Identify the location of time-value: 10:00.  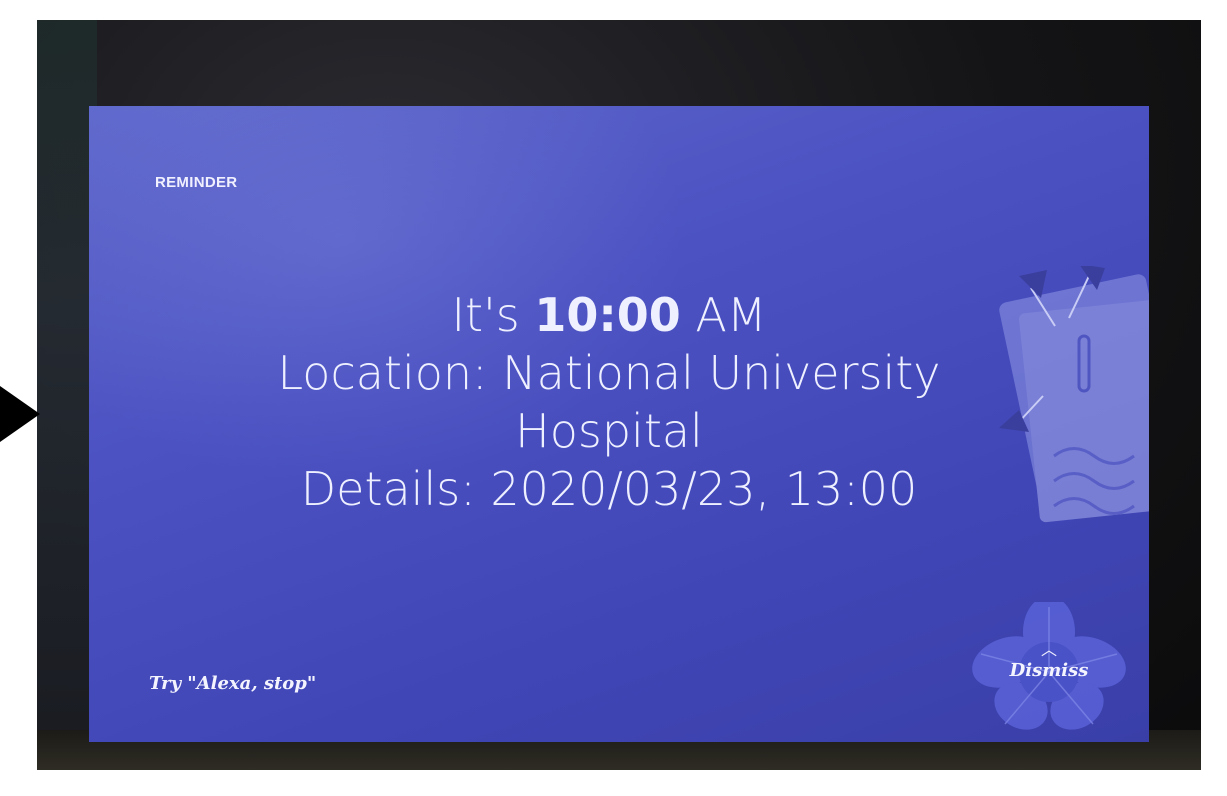
(607, 315).